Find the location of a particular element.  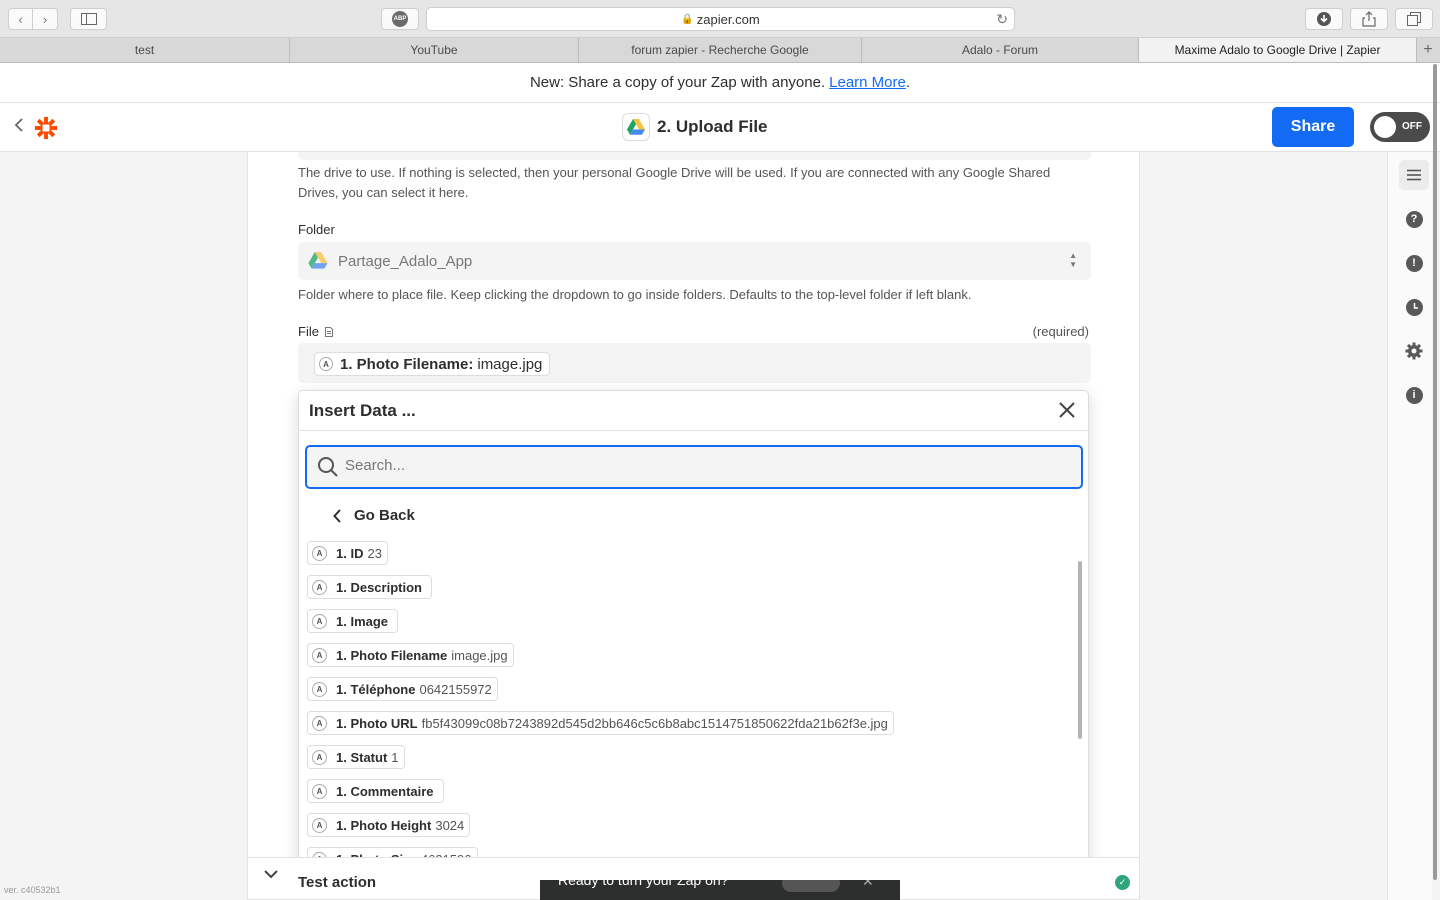

dropdown-scrollbar is located at coordinates (1080, 650).